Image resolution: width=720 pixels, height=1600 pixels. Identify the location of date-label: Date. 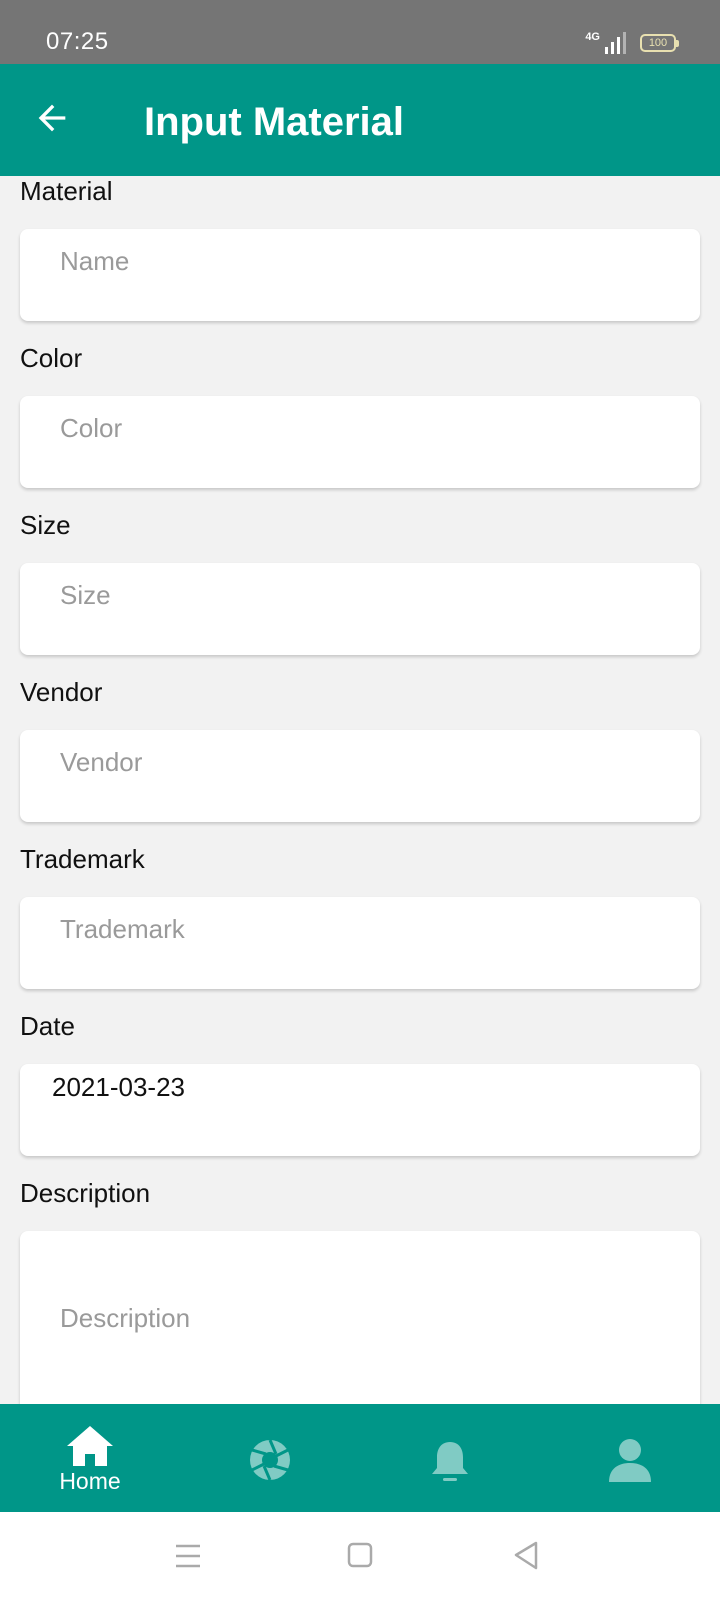
(47, 1026).